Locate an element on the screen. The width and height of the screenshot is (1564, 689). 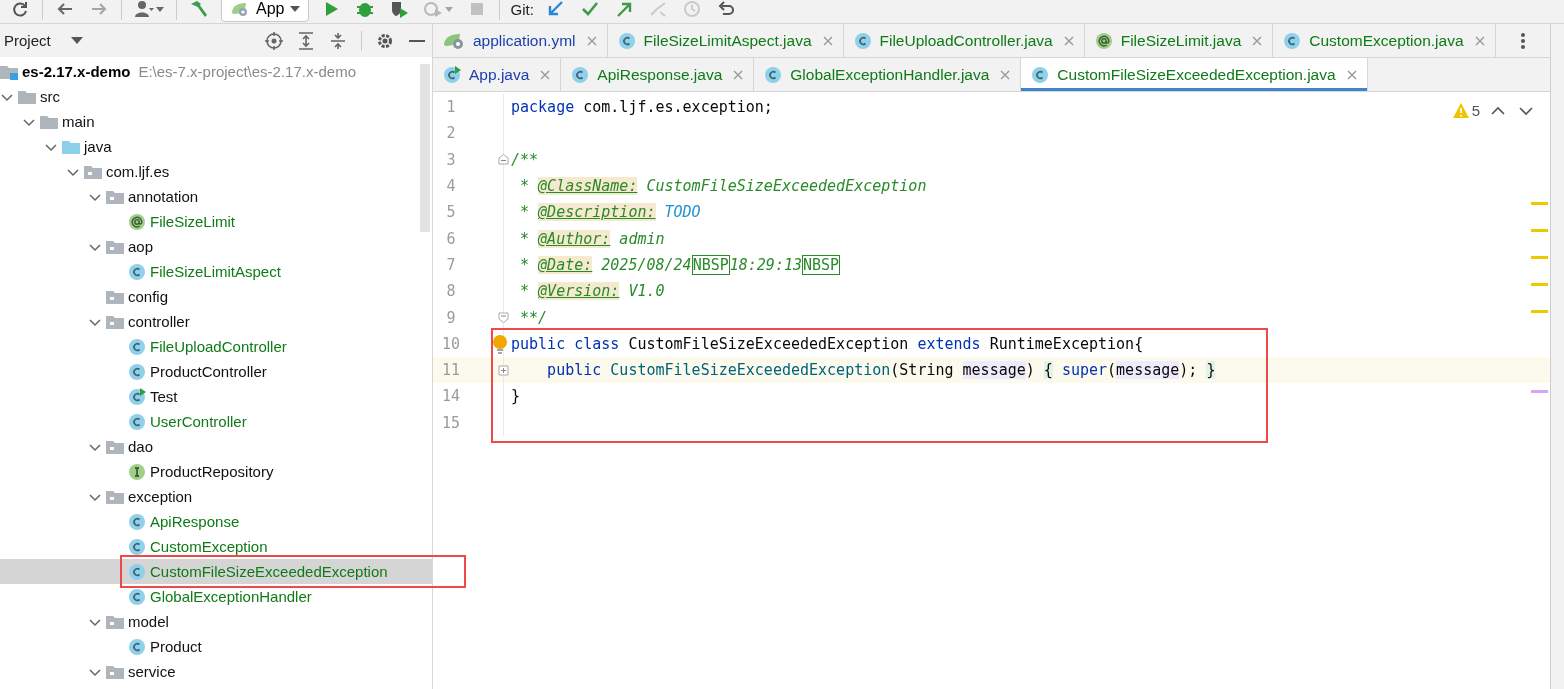
settings-icon is located at coordinates (385, 40).